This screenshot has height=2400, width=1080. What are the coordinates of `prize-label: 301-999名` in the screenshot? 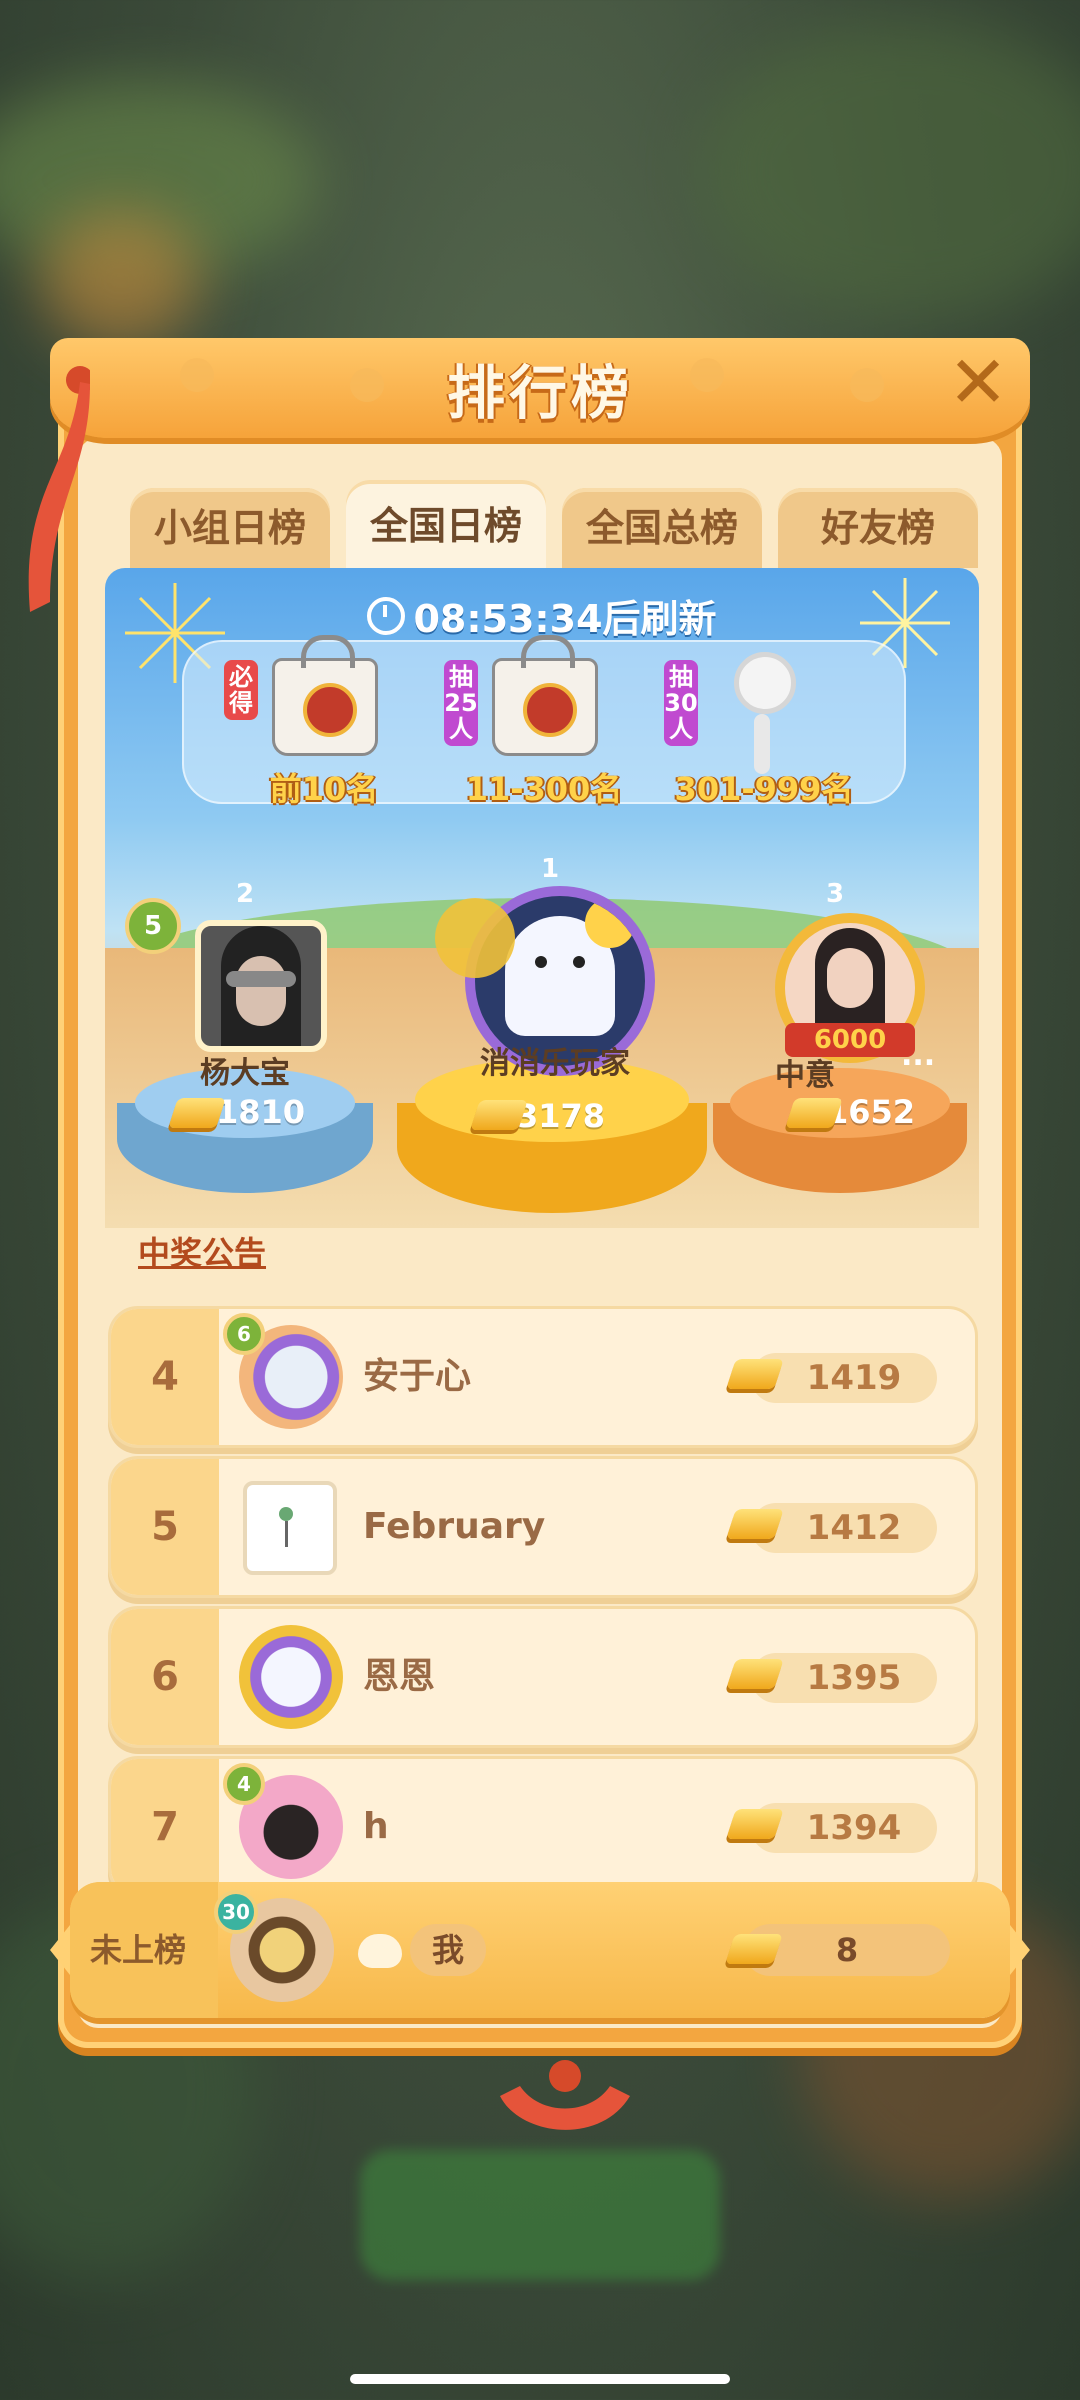 It's located at (764, 789).